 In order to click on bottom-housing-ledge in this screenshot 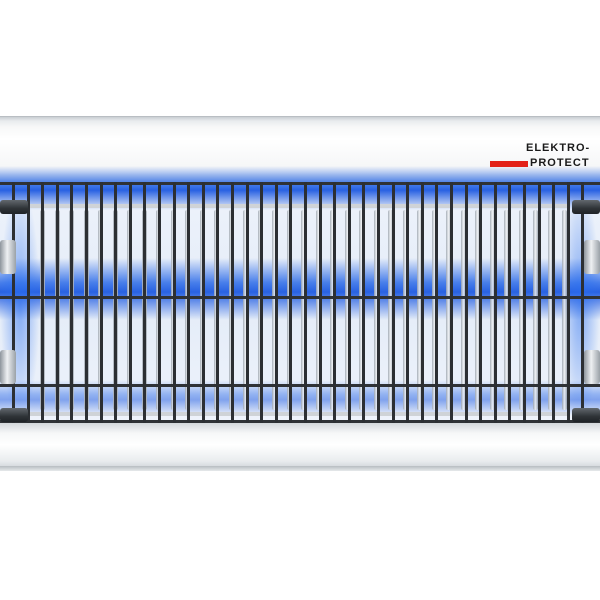, I will do `click(300, 468)`.